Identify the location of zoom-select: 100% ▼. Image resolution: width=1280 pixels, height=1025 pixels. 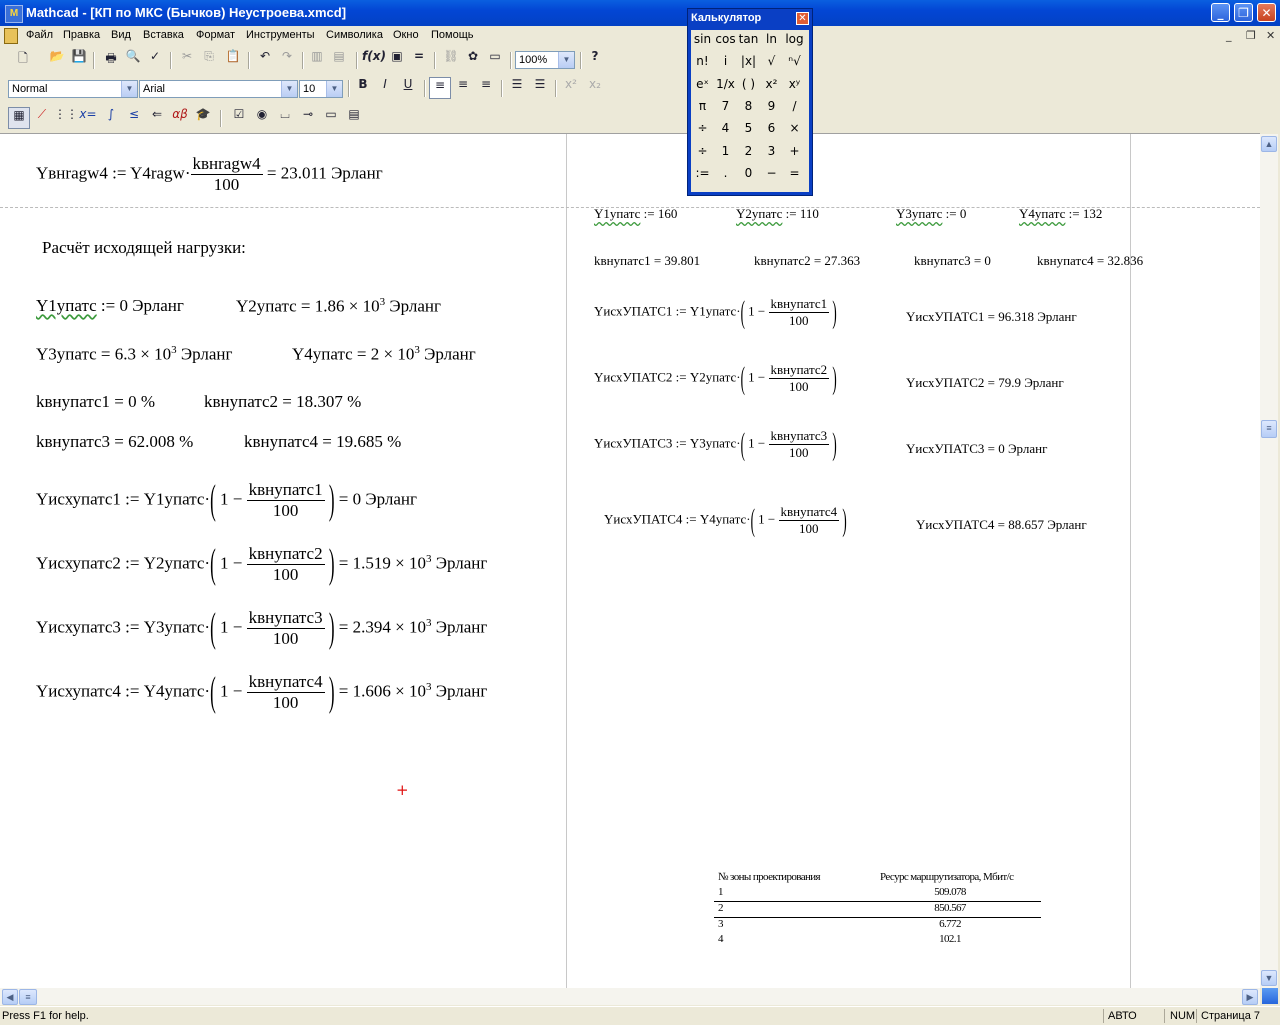
(545, 60).